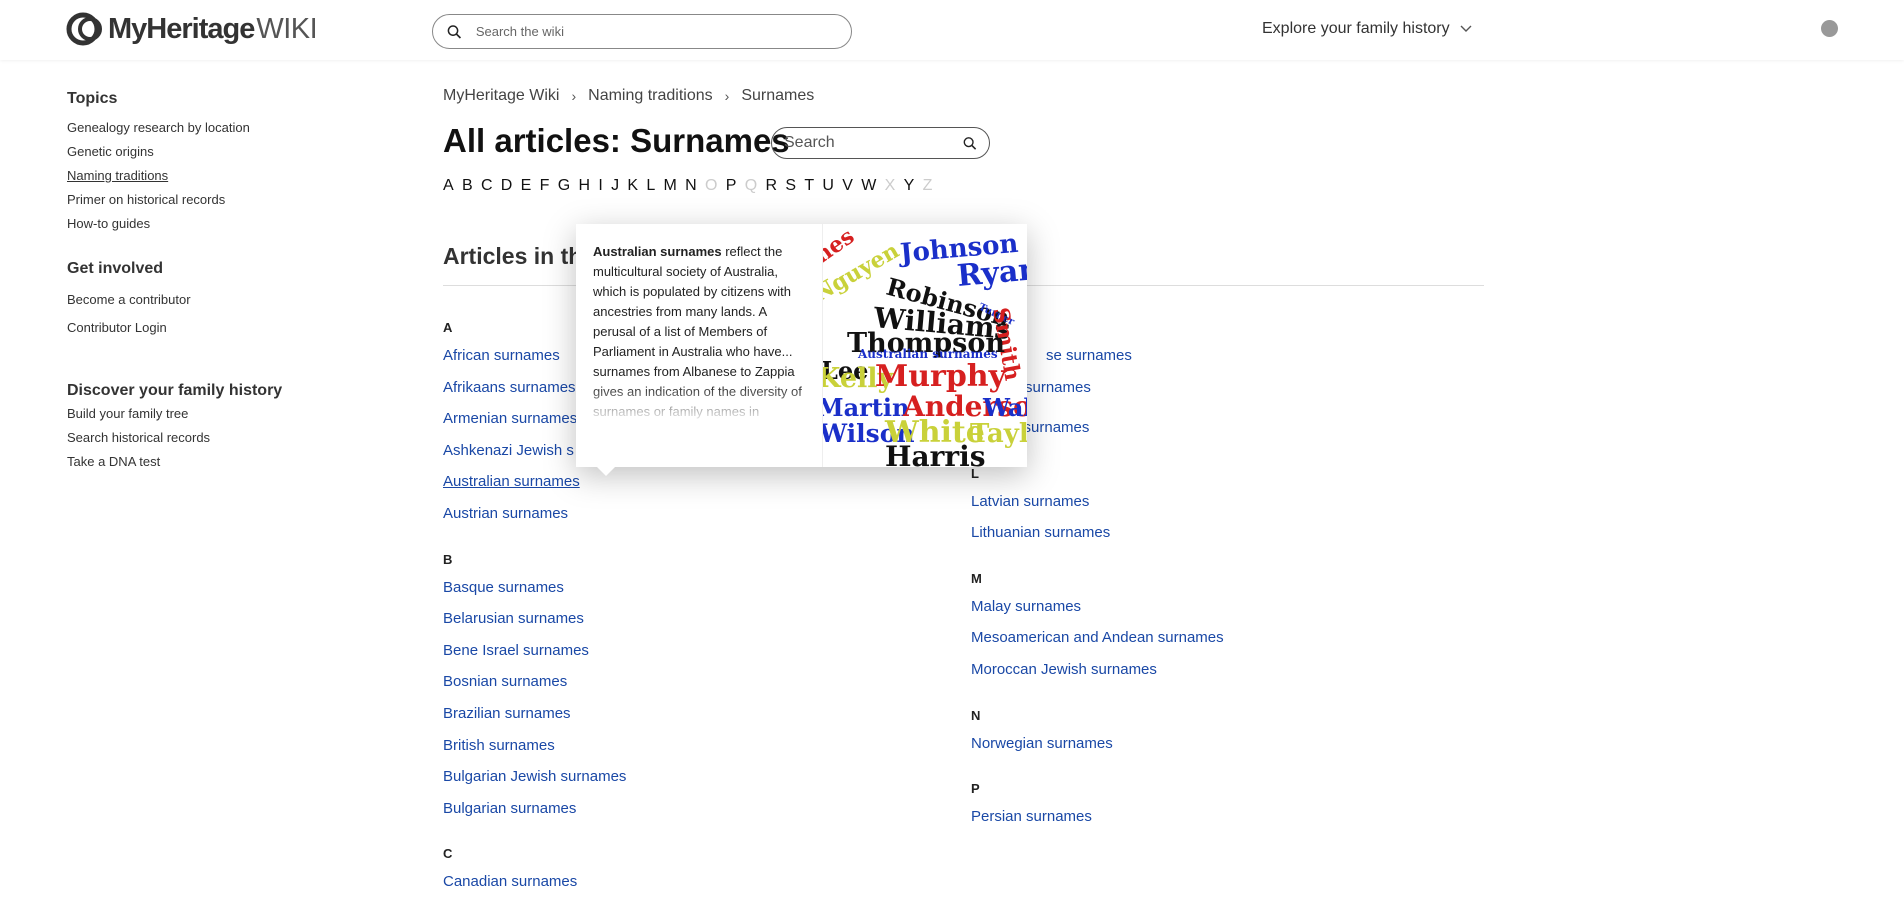 The height and width of the screenshot is (910, 1904). I want to click on article-link-australian-surnames: Australian surnames, so click(534, 488).